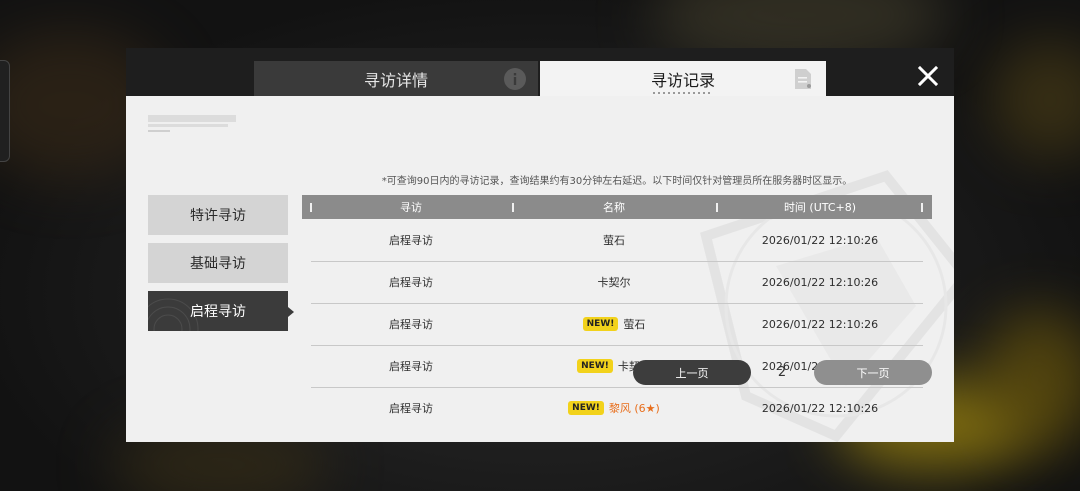 The image size is (1080, 491). I want to click on table-row: 启程寻访 NEW! 萤石 2026/01/22 12:10:26, so click(617, 324).